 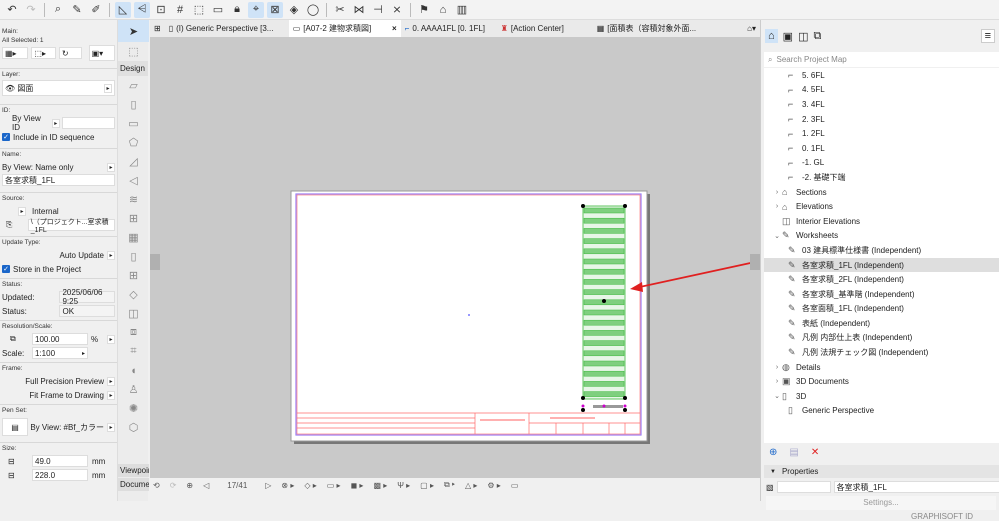 What do you see at coordinates (771, 36) in the screenshot?
I see `project-map-icon: ⌂` at bounding box center [771, 36].